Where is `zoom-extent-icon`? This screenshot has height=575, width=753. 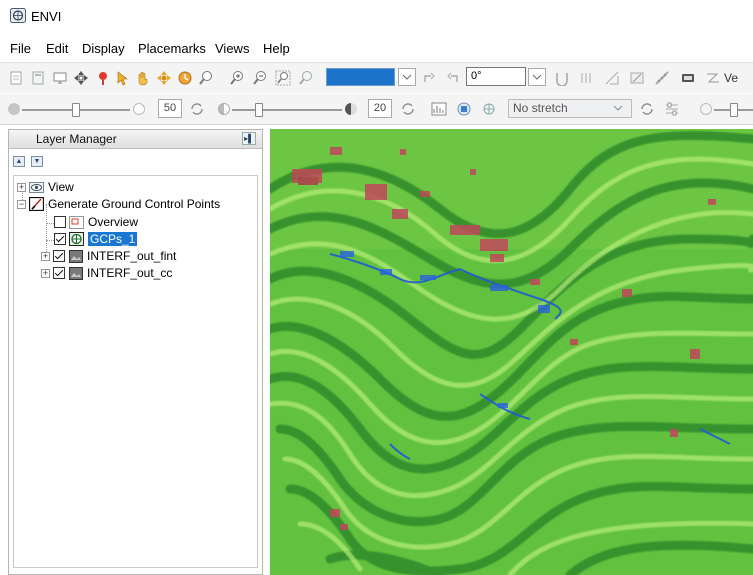 zoom-extent-icon is located at coordinates (283, 78).